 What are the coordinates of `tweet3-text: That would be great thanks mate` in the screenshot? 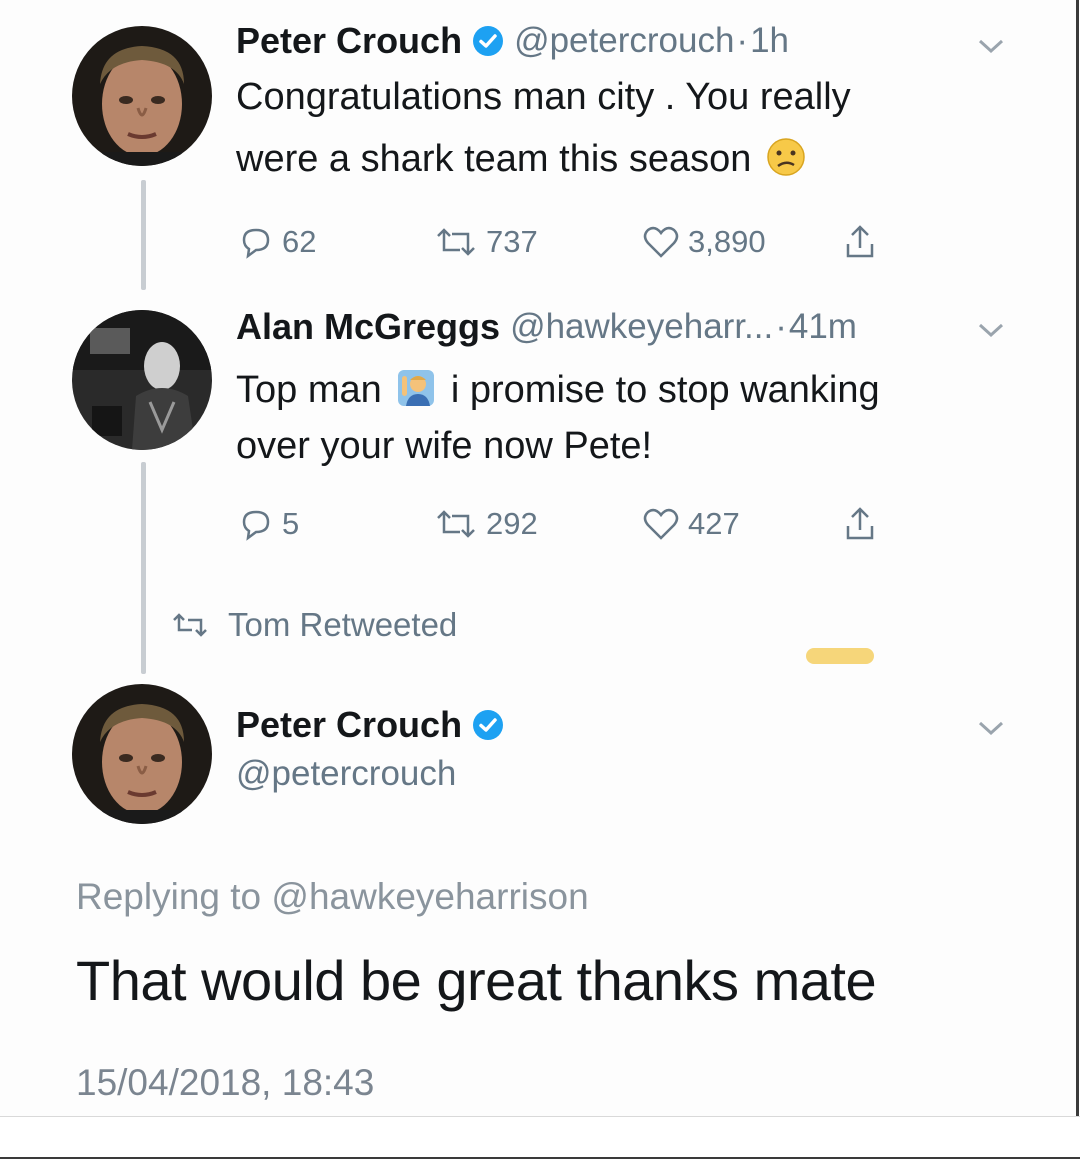 It's located at (476, 980).